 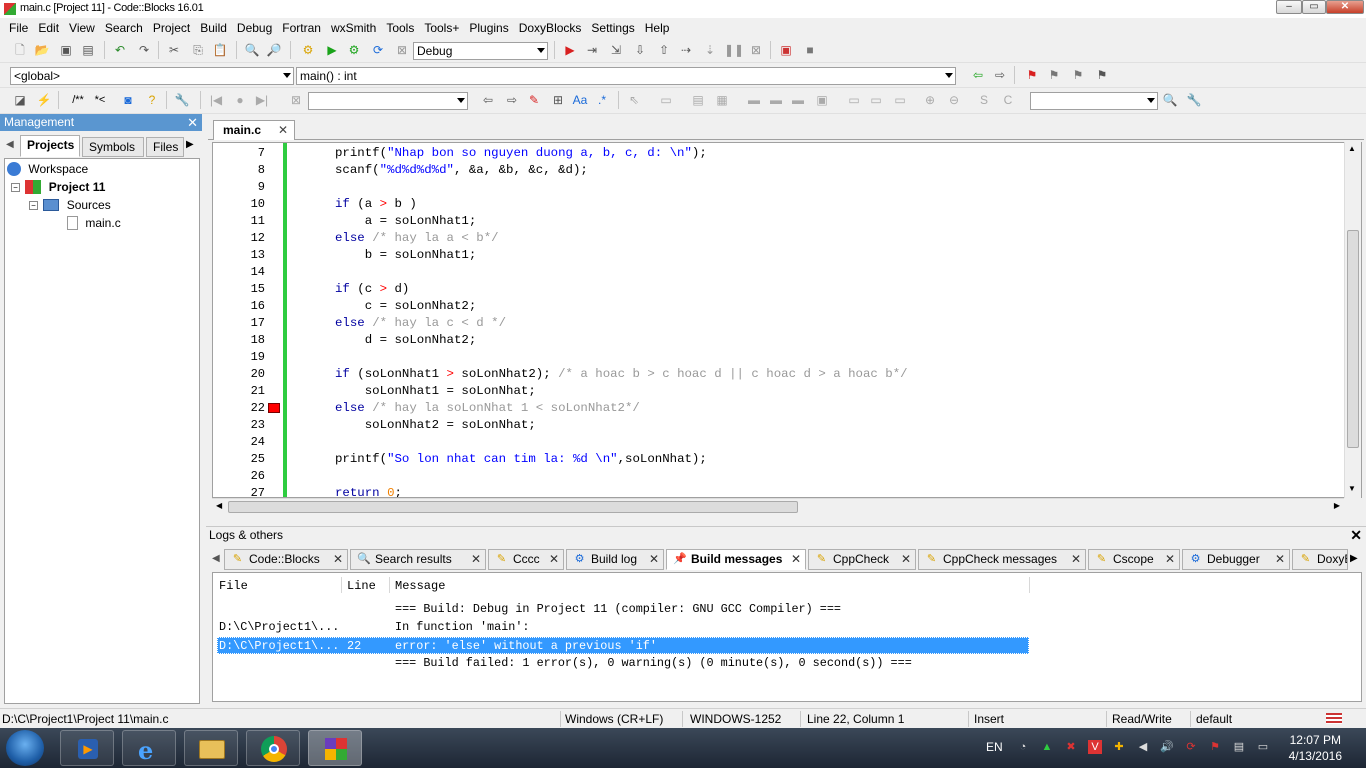 I want to click on step-instruction-icon: ⇣, so click(x=710, y=50).